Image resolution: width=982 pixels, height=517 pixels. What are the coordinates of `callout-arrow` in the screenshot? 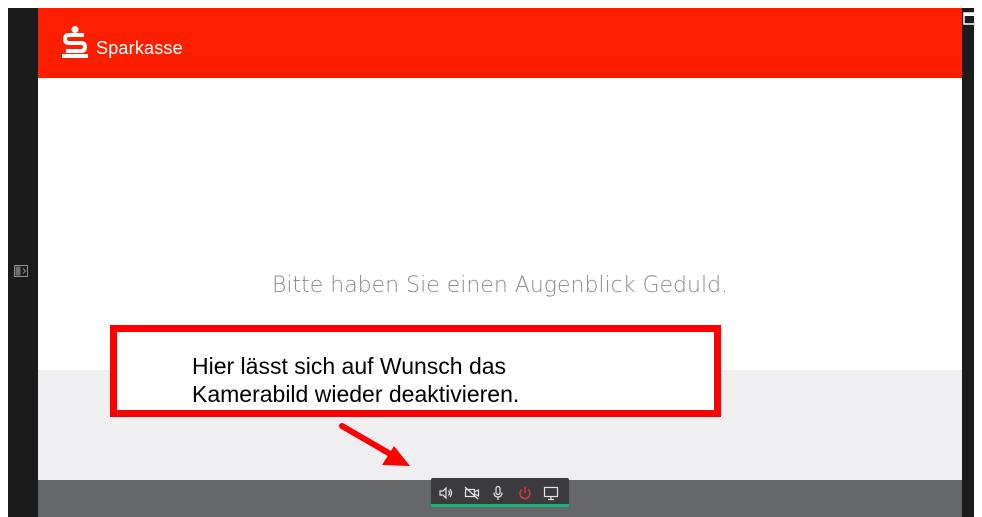 It's located at (374, 444).